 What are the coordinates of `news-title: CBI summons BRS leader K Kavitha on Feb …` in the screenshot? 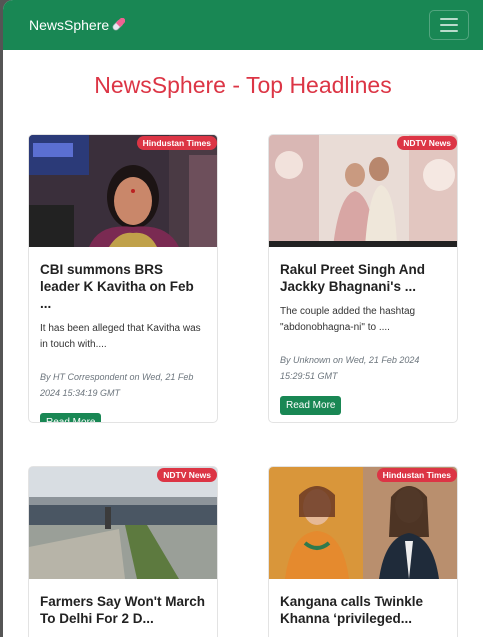 It's located at (117, 286).